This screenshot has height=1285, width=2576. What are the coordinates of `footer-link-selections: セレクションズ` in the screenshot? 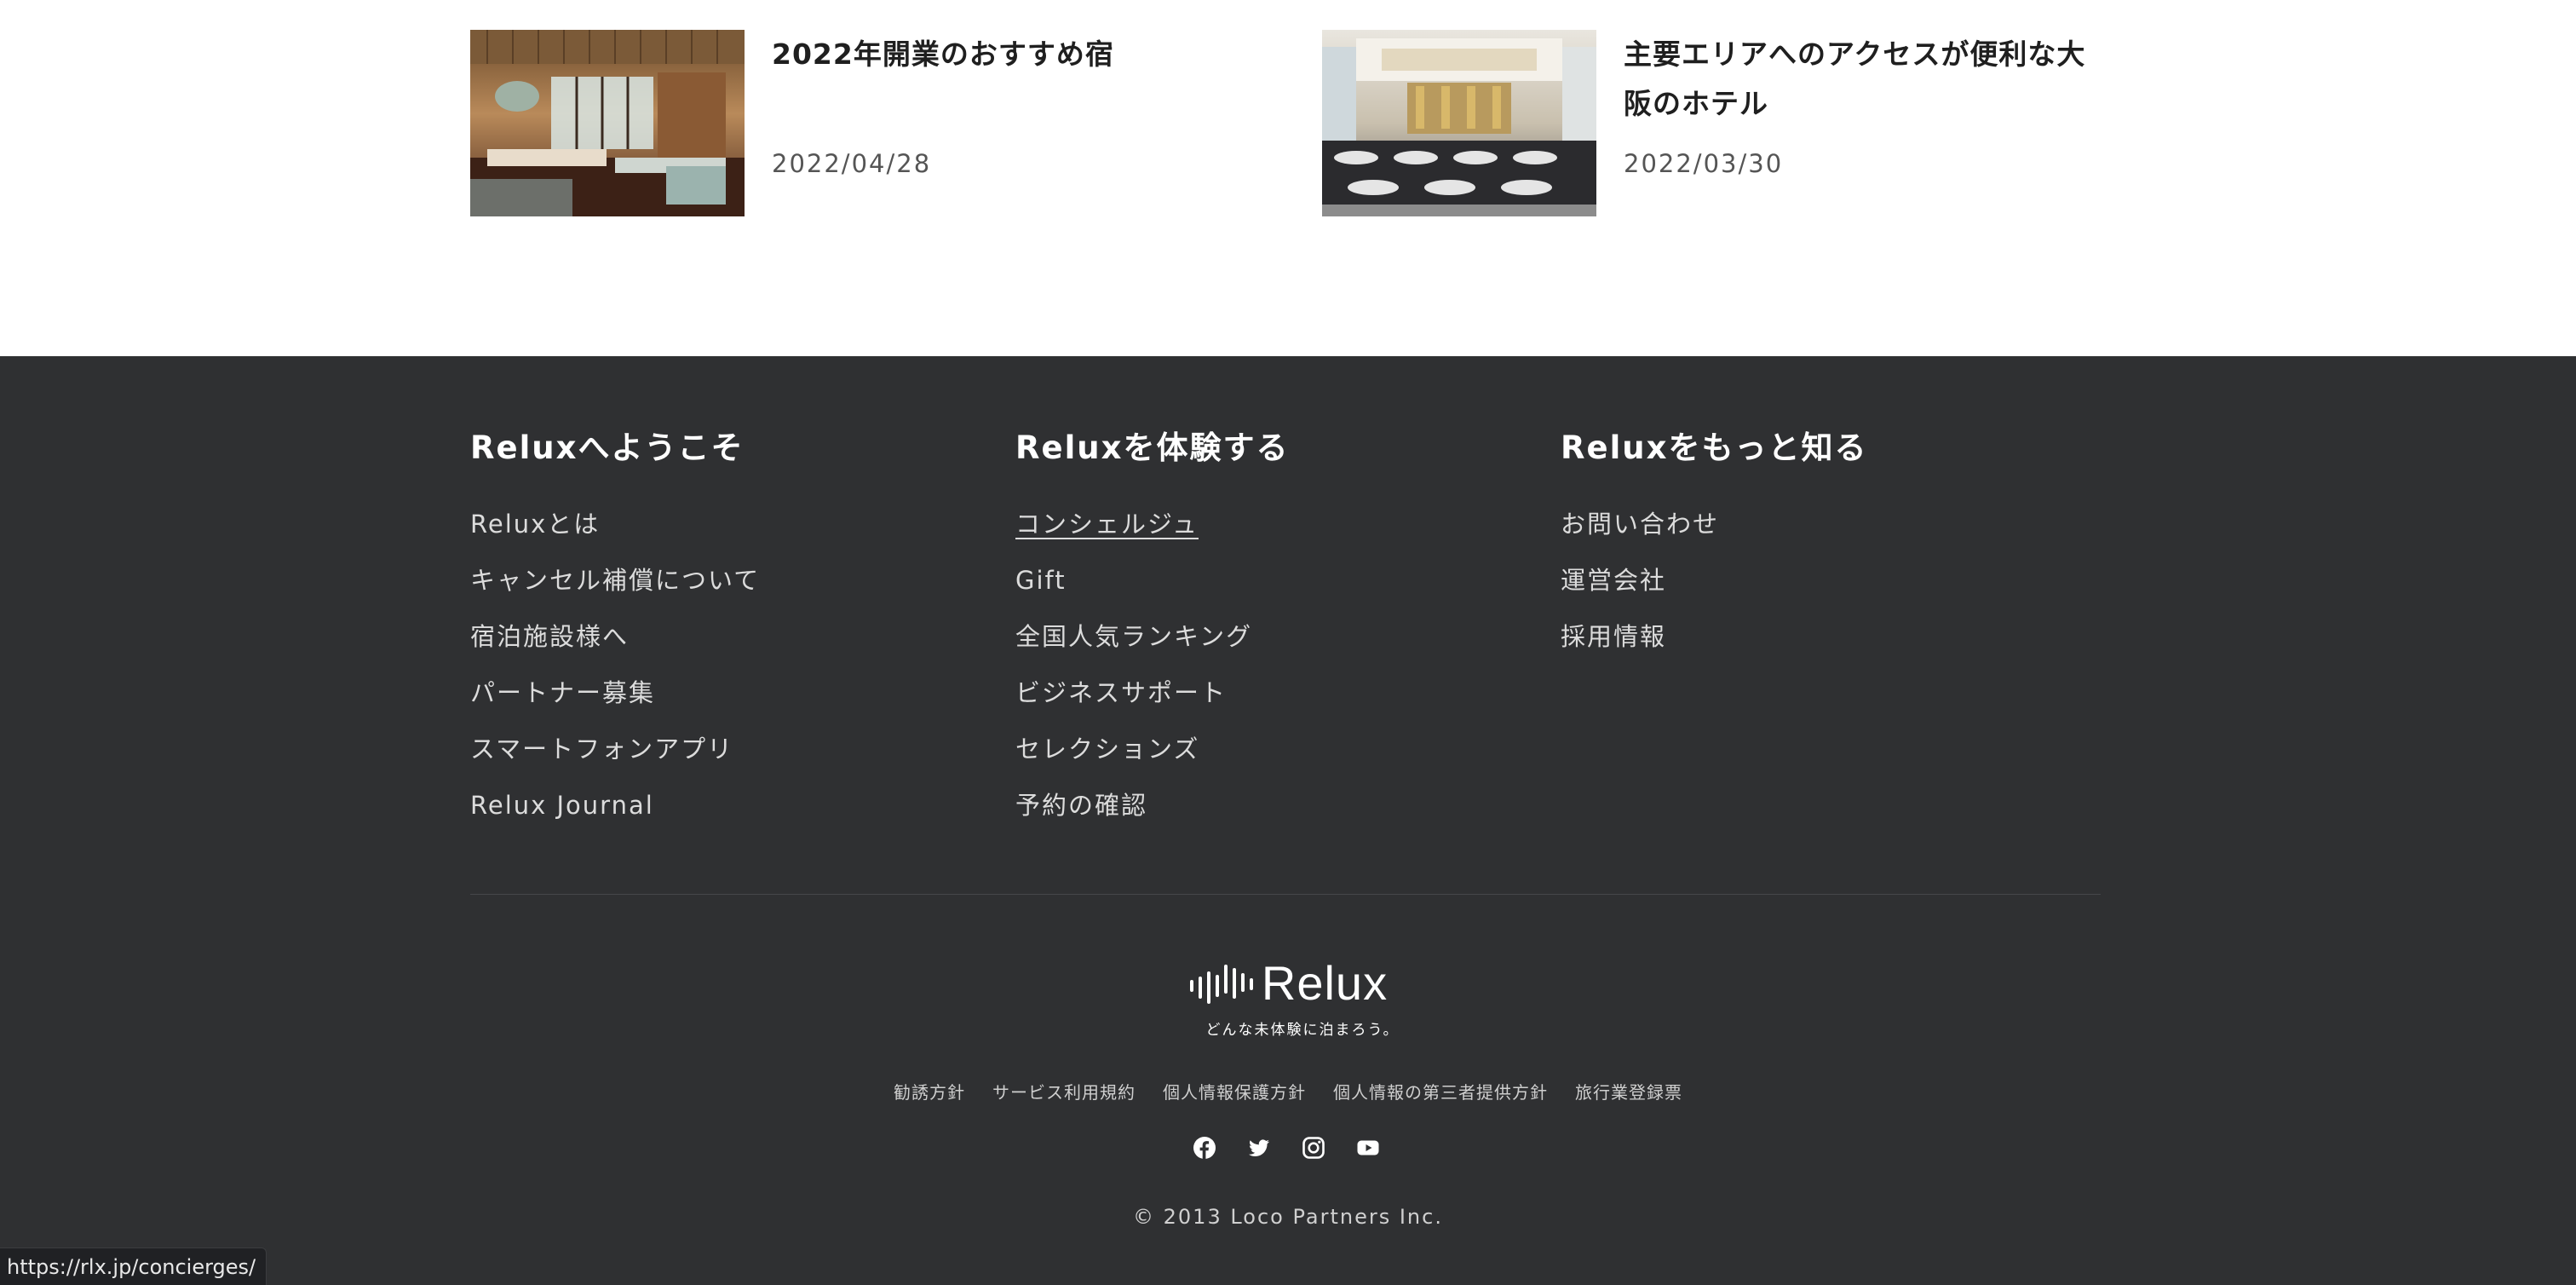 It's located at (1107, 749).